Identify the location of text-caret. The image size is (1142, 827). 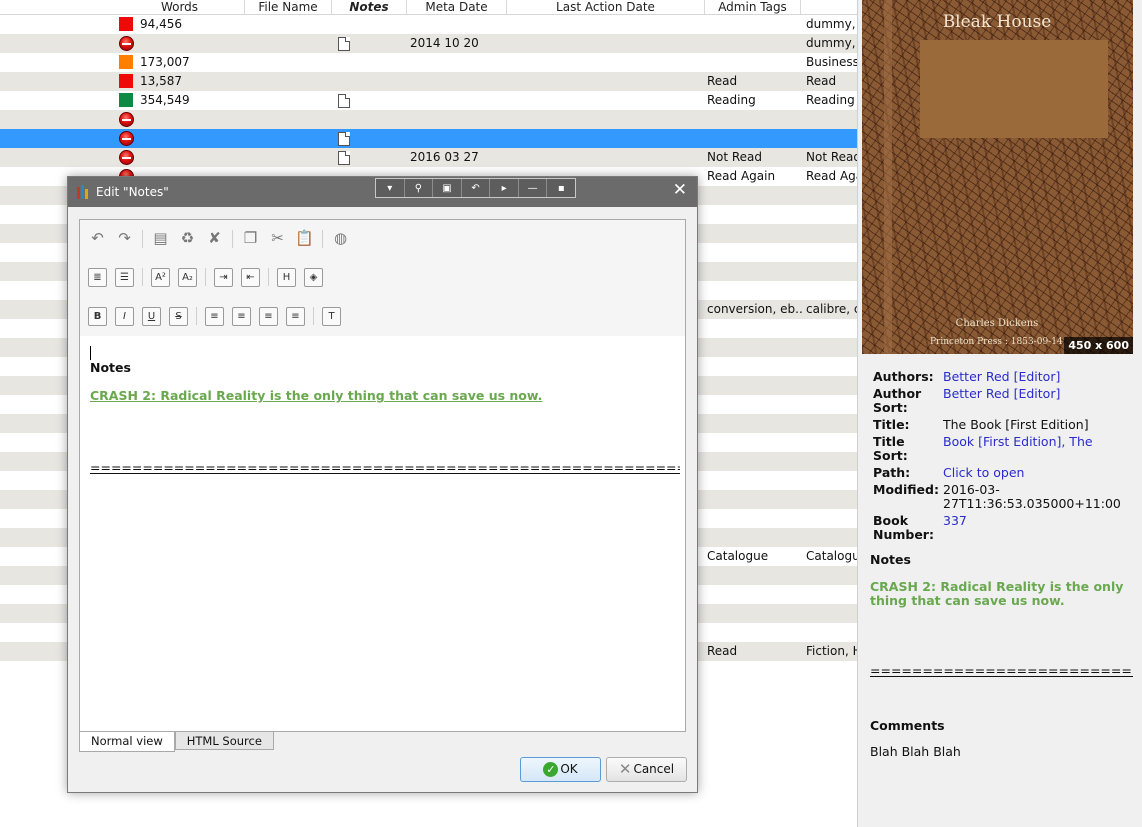
(90, 353).